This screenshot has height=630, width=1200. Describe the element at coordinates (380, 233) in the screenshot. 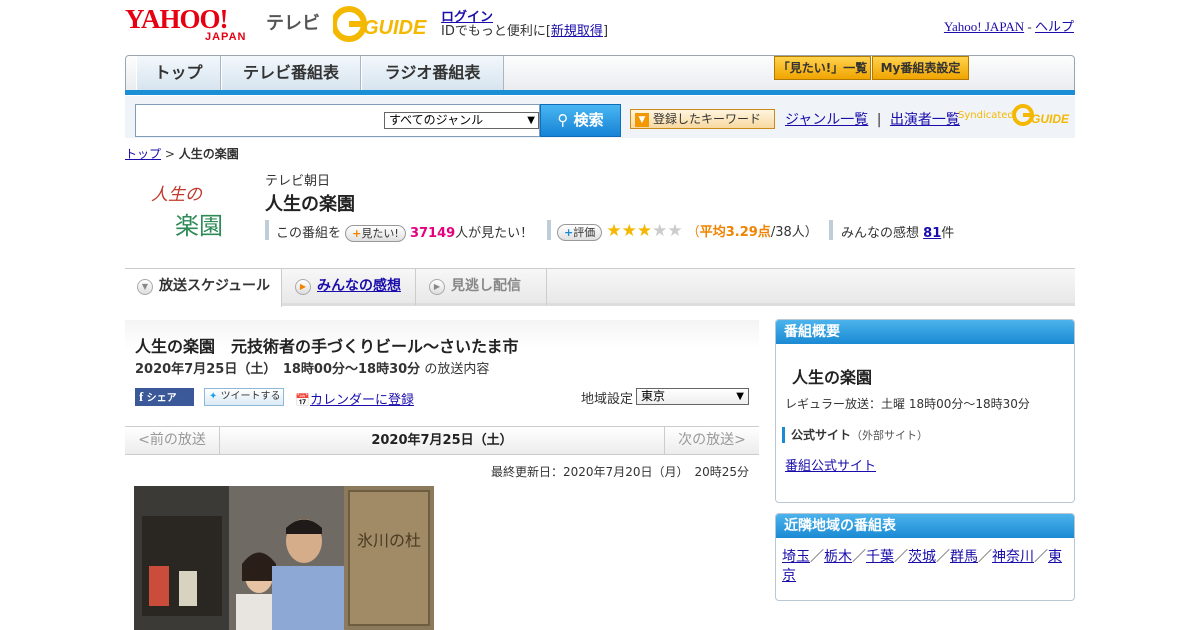

I see `mitai-button-label: 見たい!` at that location.